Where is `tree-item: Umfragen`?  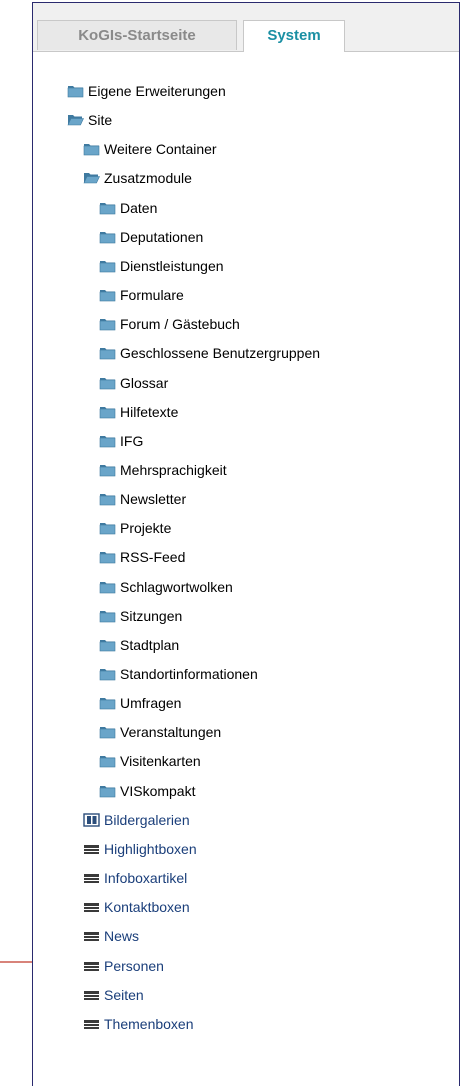
tree-item: Umfragen is located at coordinates (140, 703).